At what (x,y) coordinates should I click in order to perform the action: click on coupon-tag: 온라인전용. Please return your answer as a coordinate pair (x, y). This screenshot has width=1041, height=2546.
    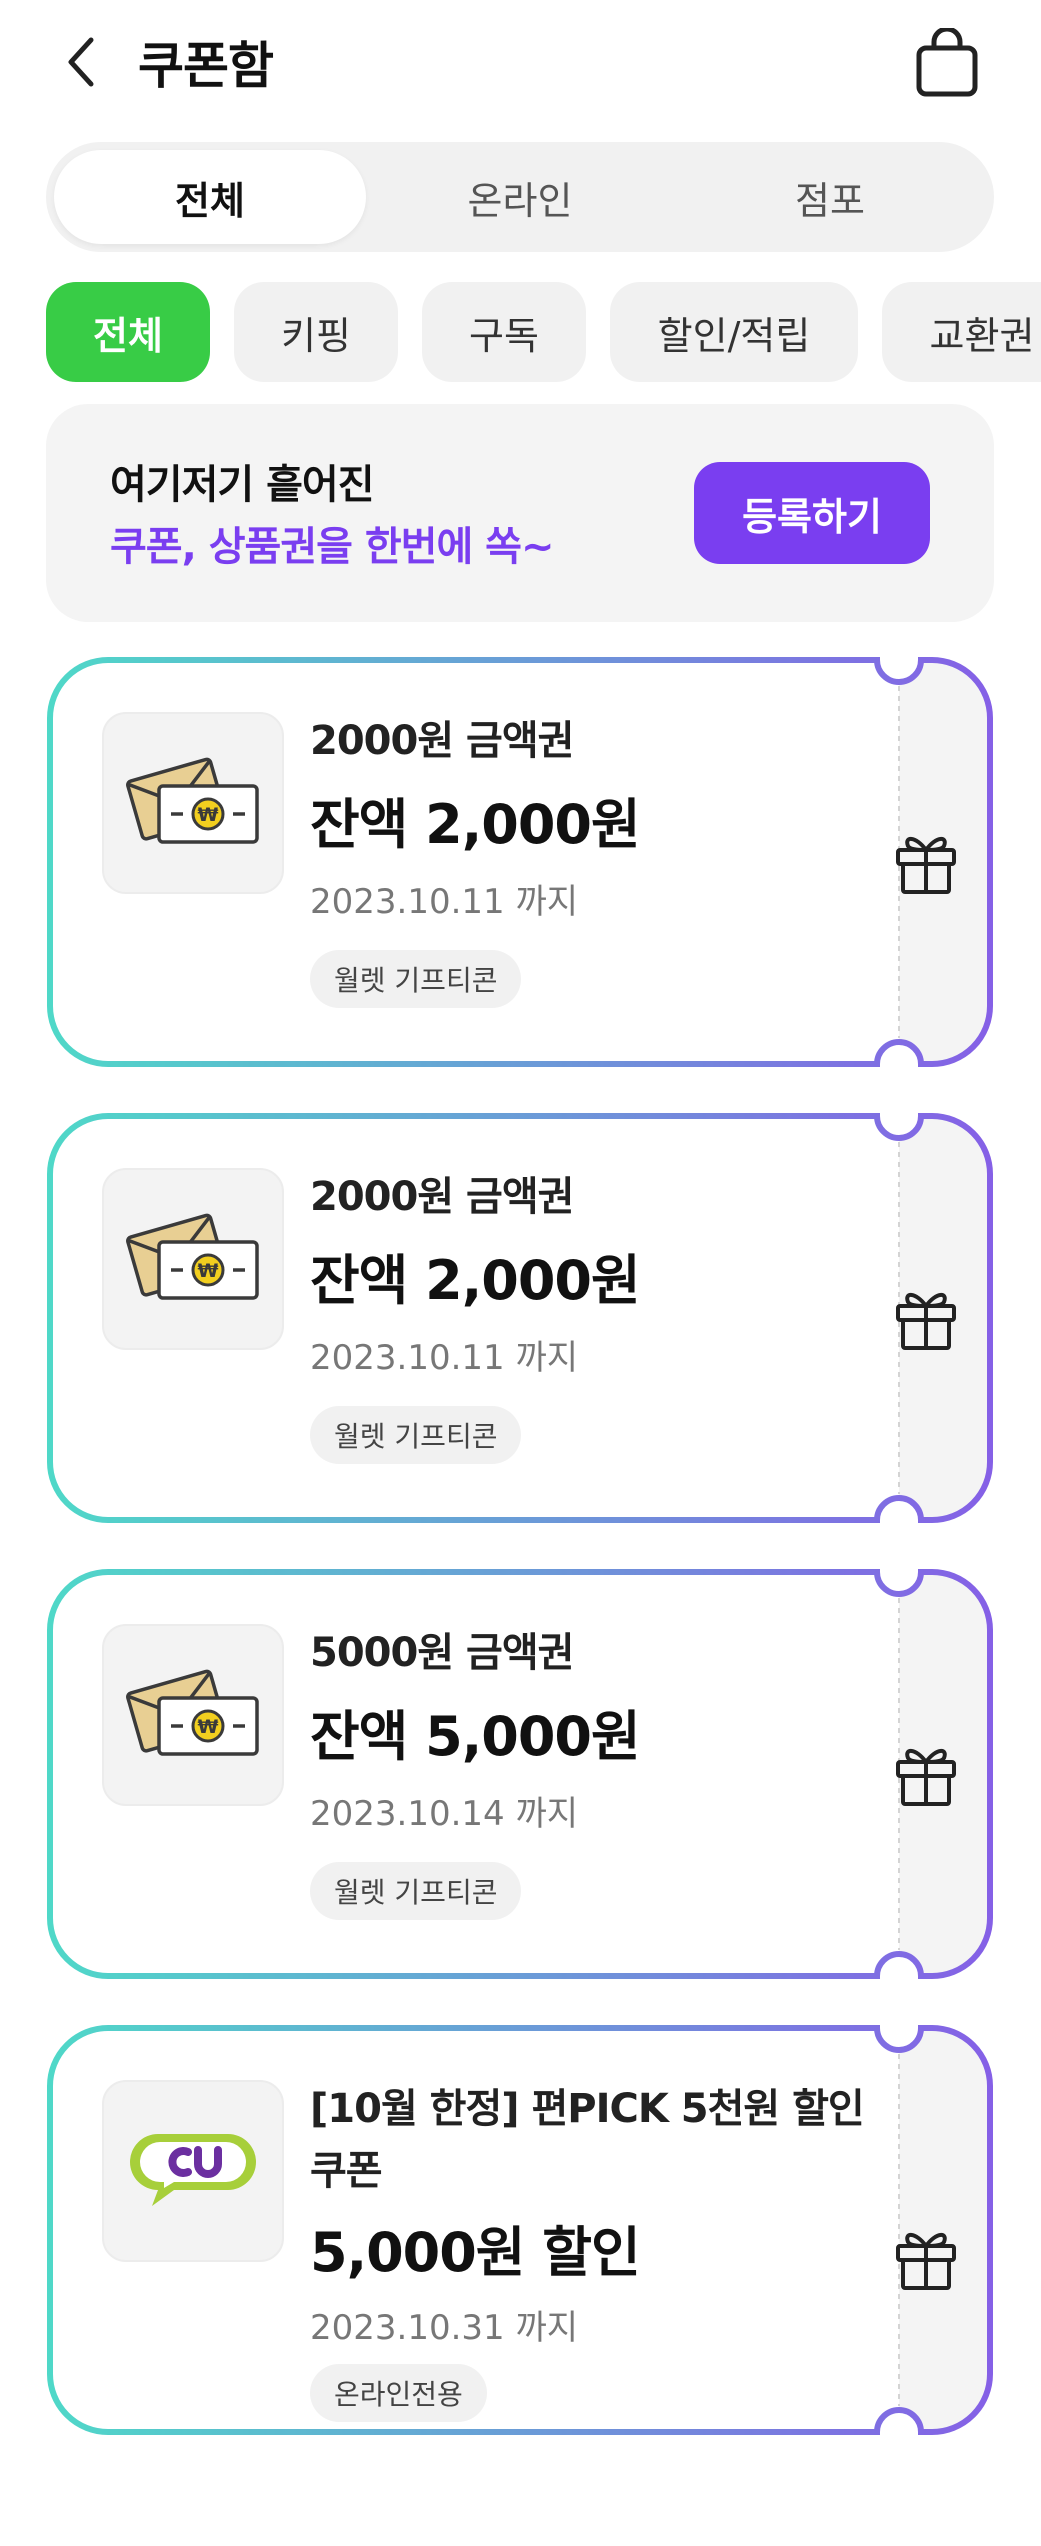
    Looking at the image, I should click on (398, 2393).